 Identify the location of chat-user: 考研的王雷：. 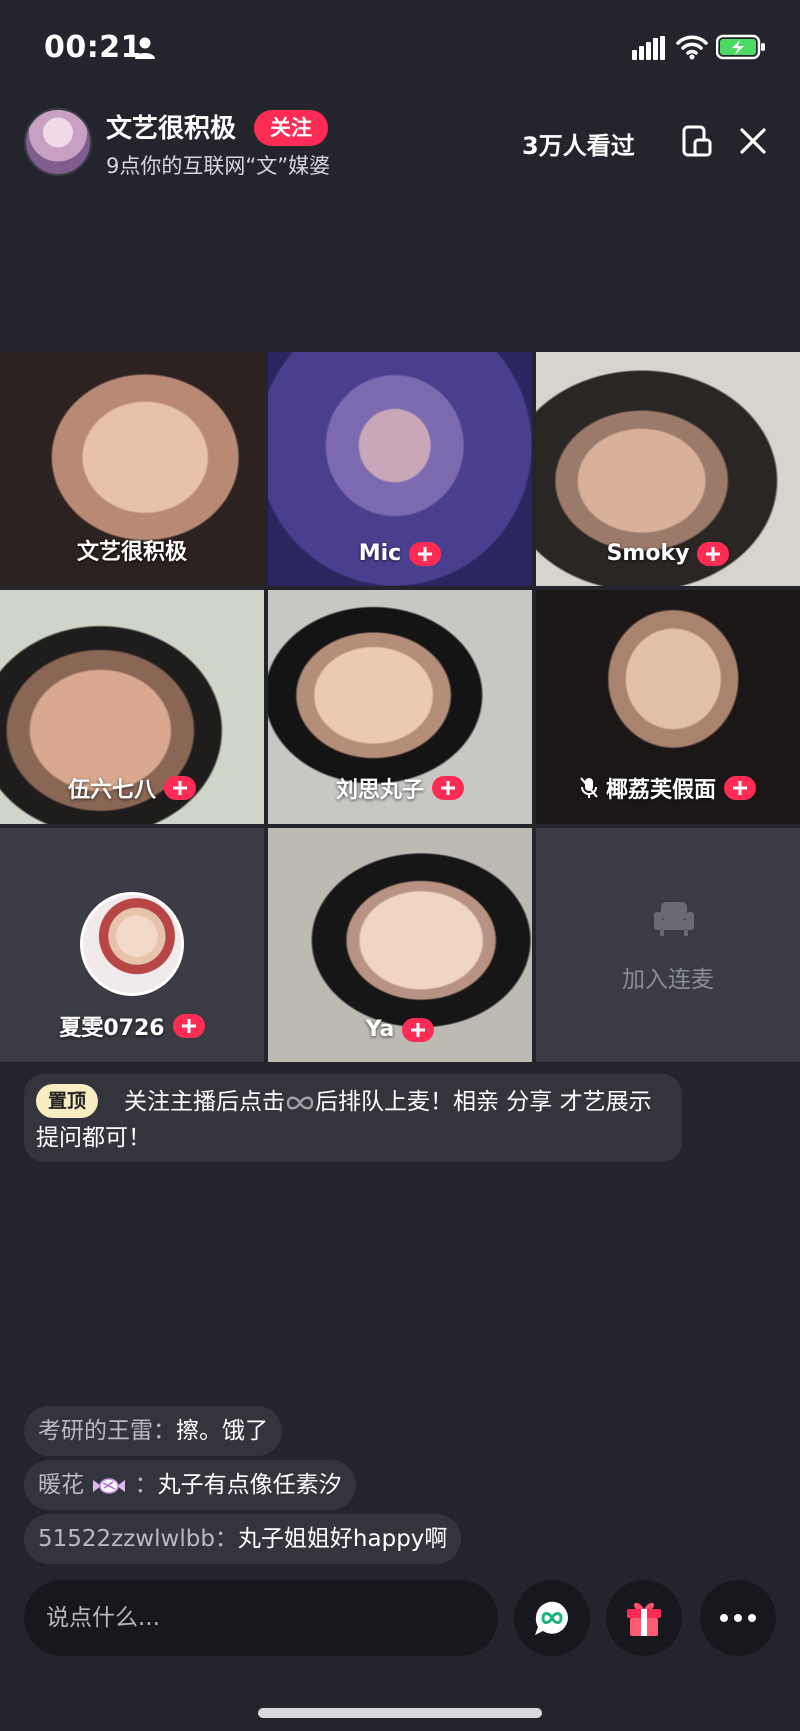
(107, 1431).